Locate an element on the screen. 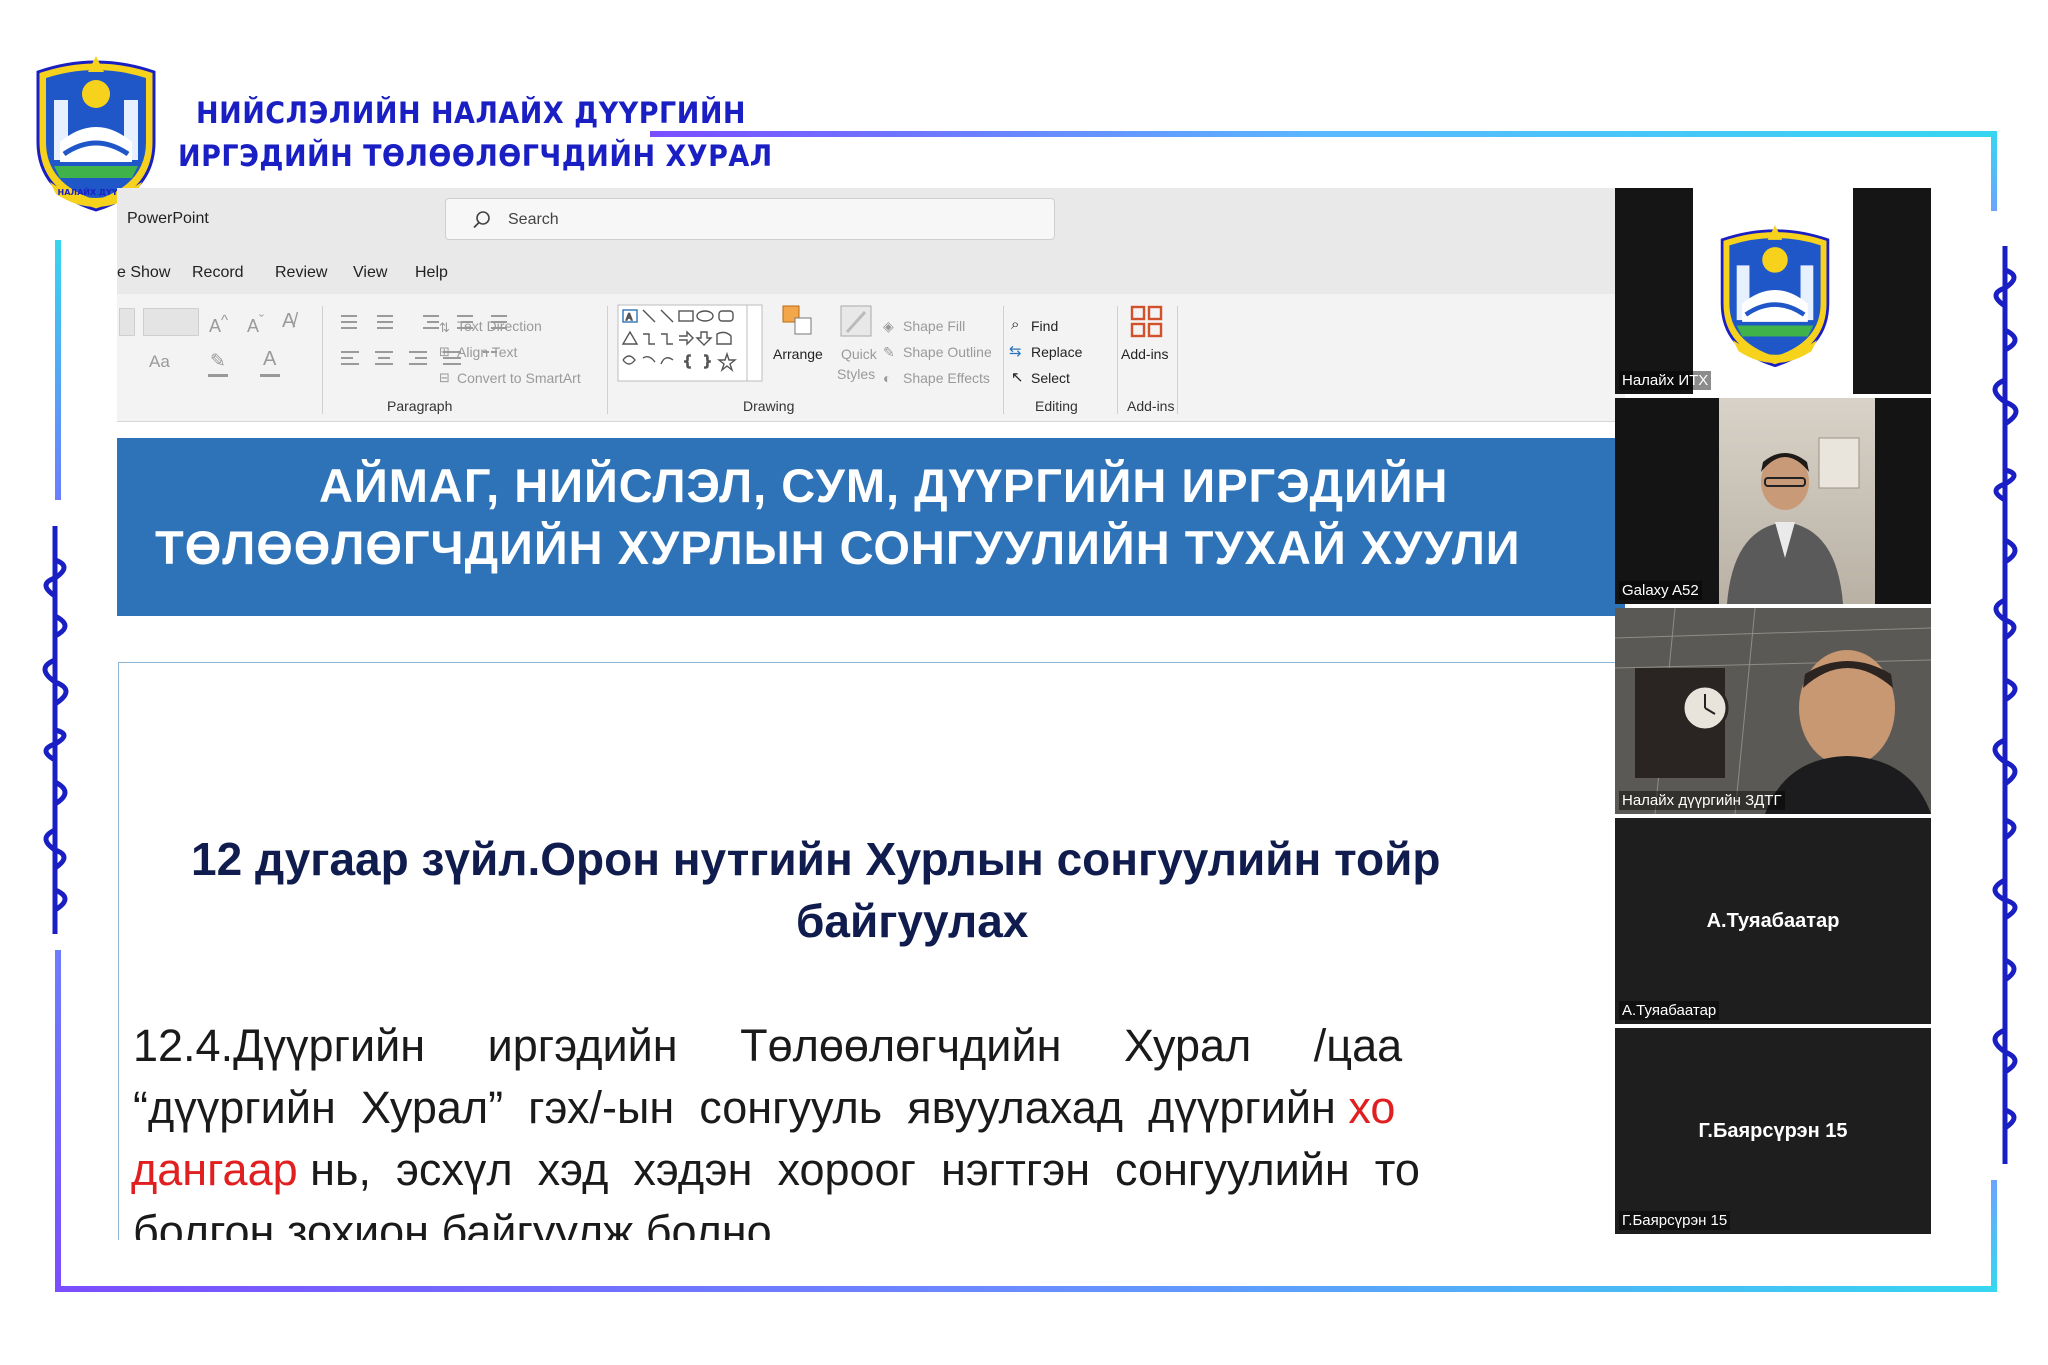 This screenshot has width=2048, height=1365. participant-label: Налайх ИТХ is located at coordinates (1665, 380).